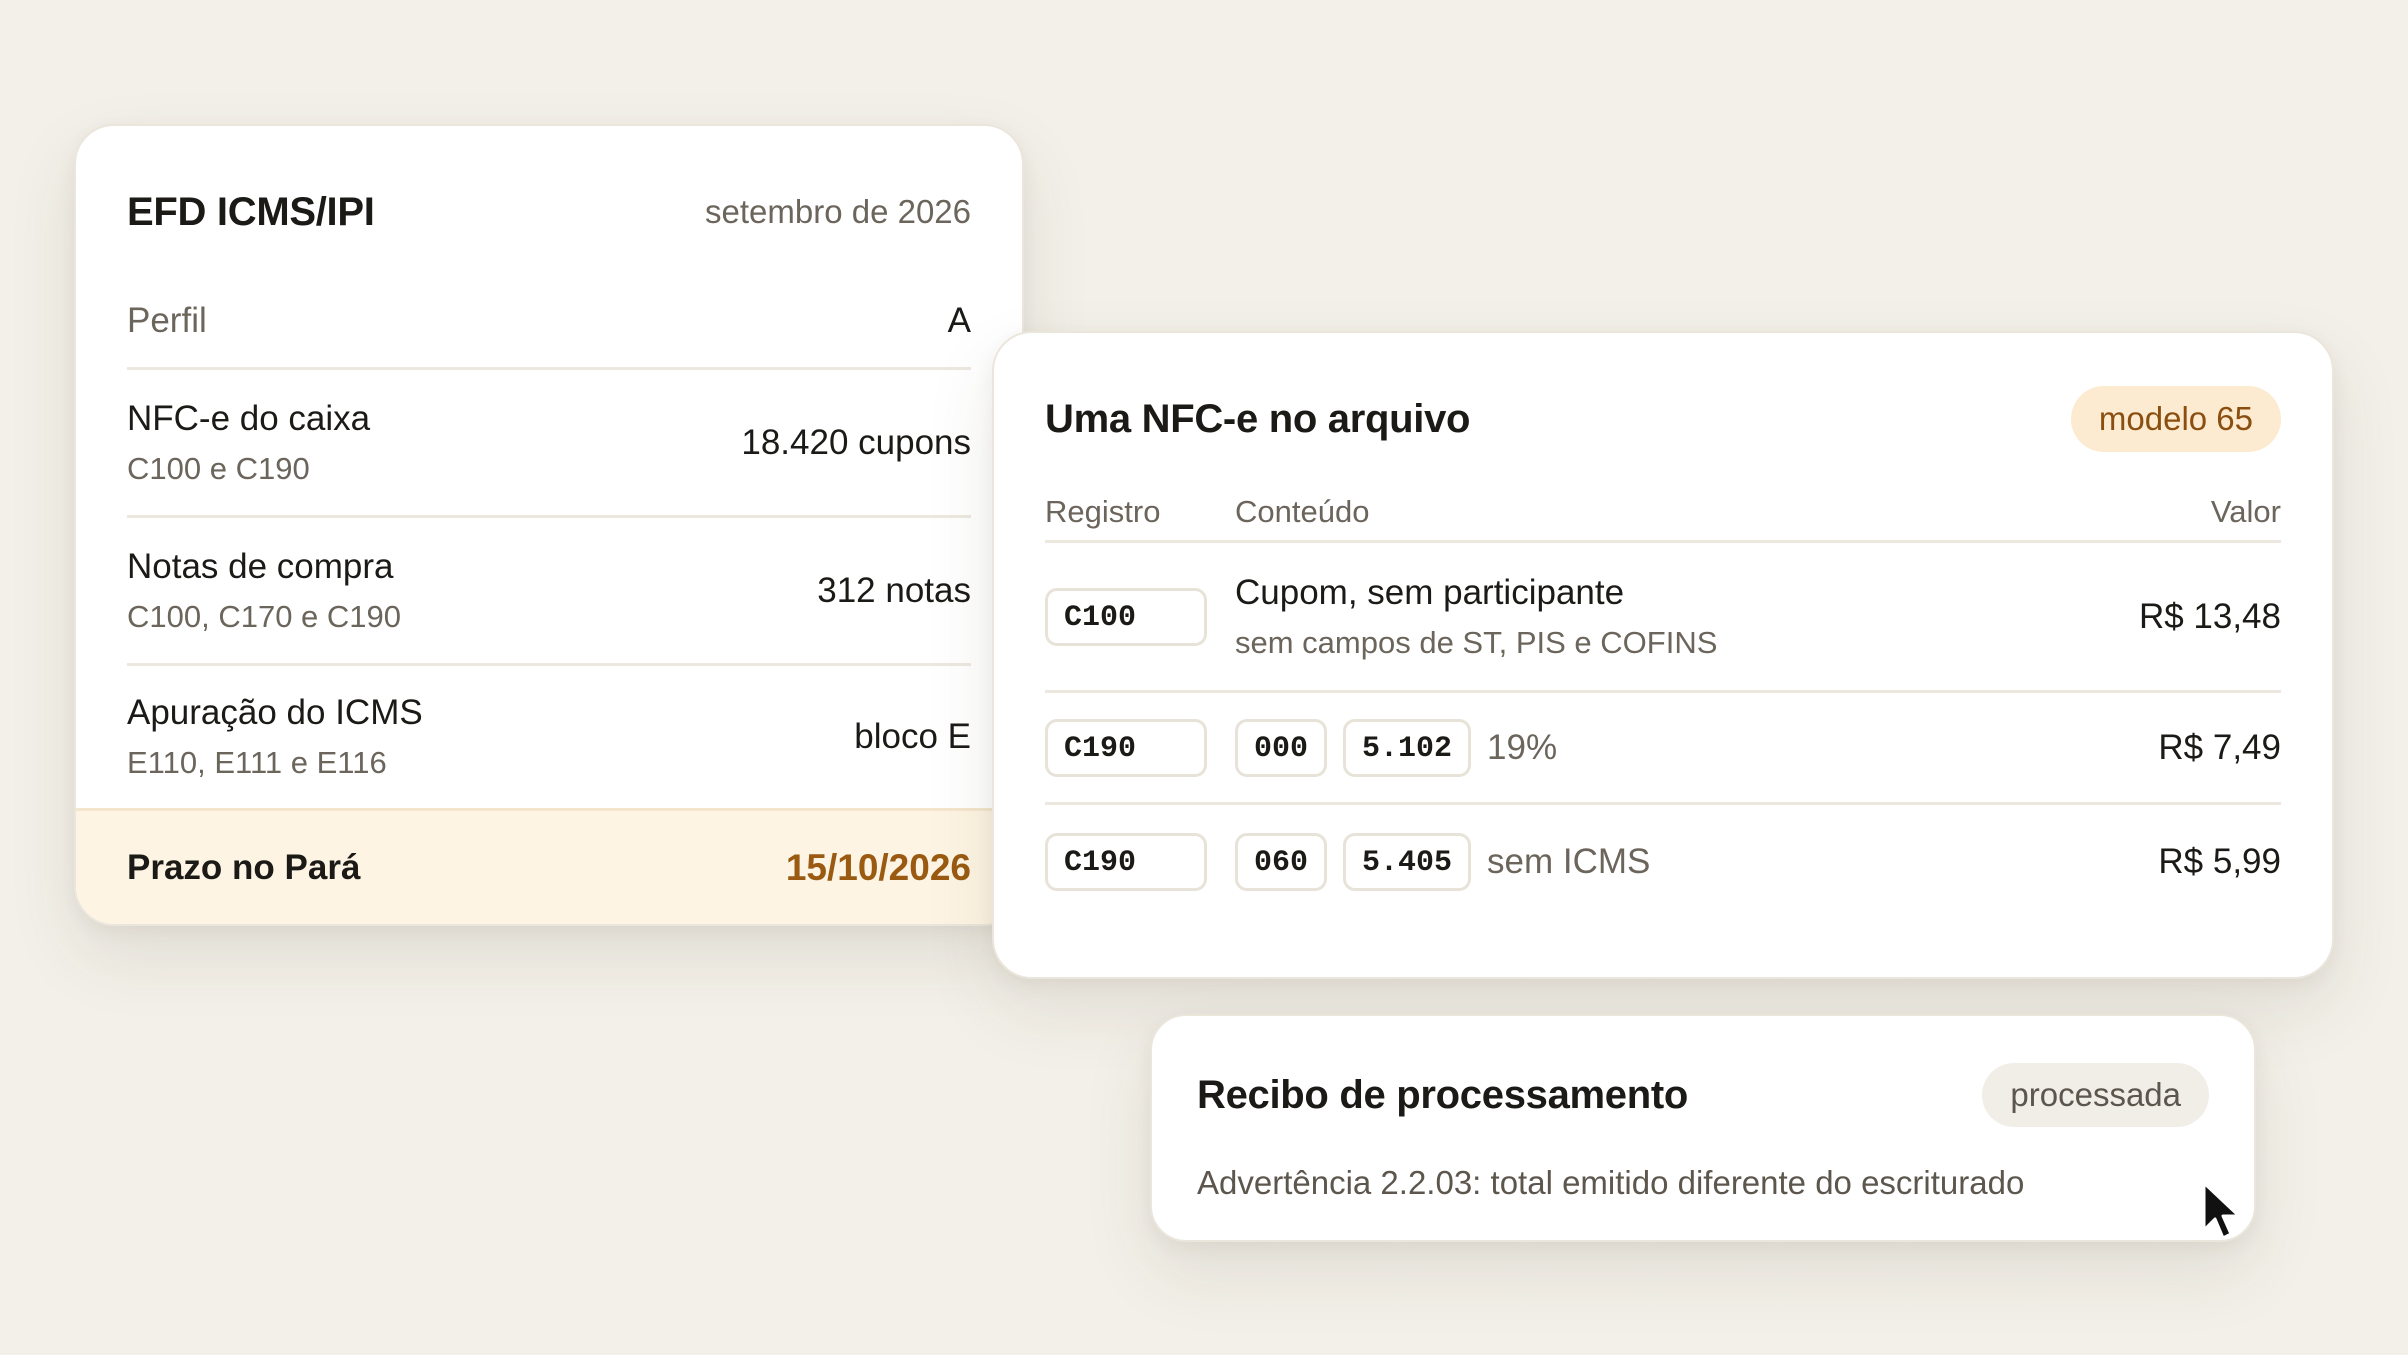 This screenshot has width=2408, height=1355. I want to click on record-description: sem ICMS, so click(1569, 861).